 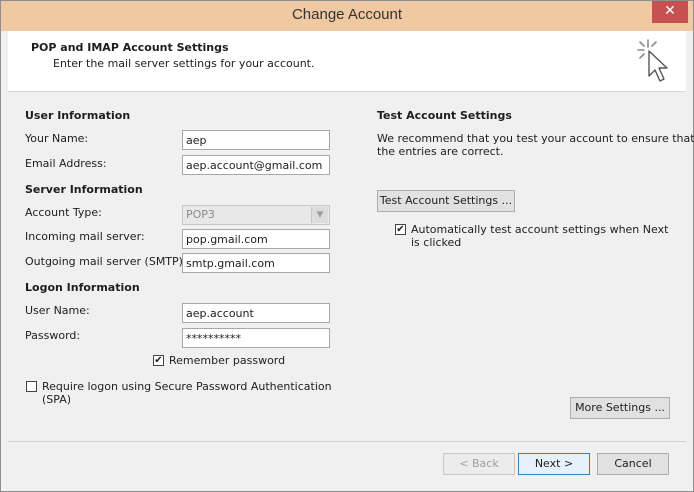 What do you see at coordinates (554, 464) in the screenshot?
I see `next-button: Next >` at bounding box center [554, 464].